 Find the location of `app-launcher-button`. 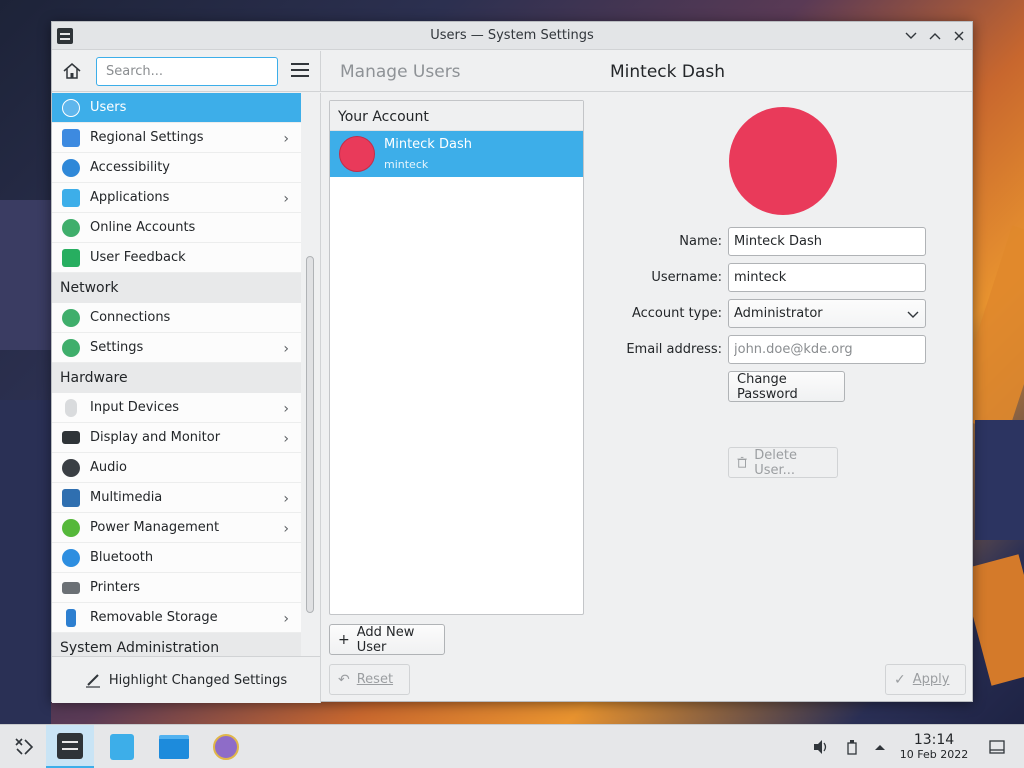

app-launcher-button is located at coordinates (24, 746).